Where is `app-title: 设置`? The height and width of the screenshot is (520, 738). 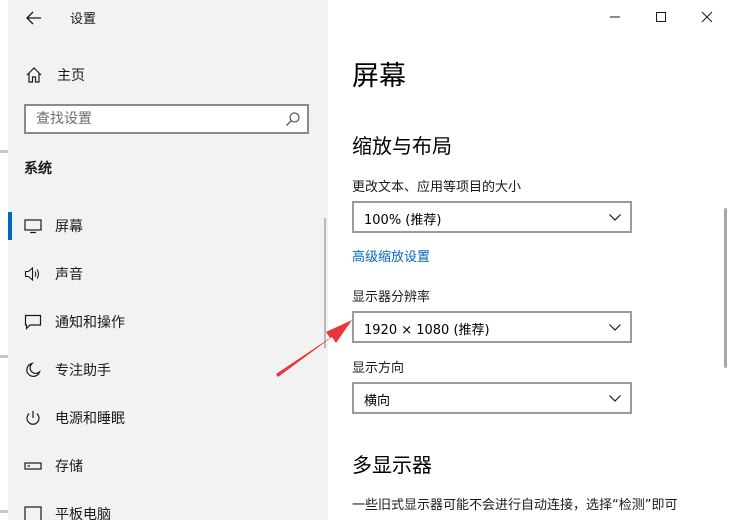
app-title: 设置 is located at coordinates (83, 19).